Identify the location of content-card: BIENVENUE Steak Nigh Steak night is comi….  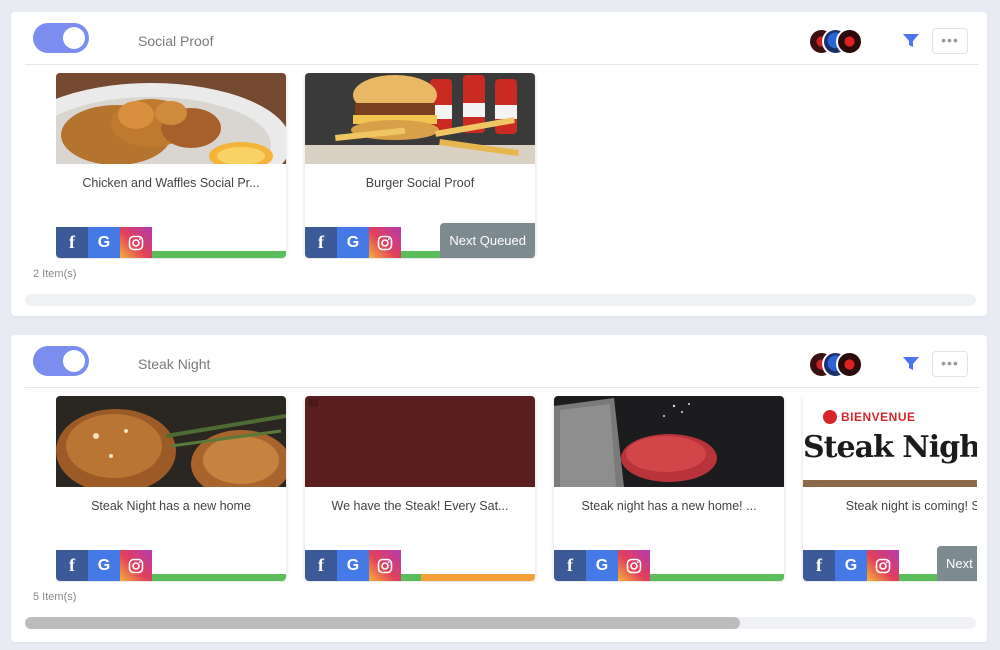
(890, 488).